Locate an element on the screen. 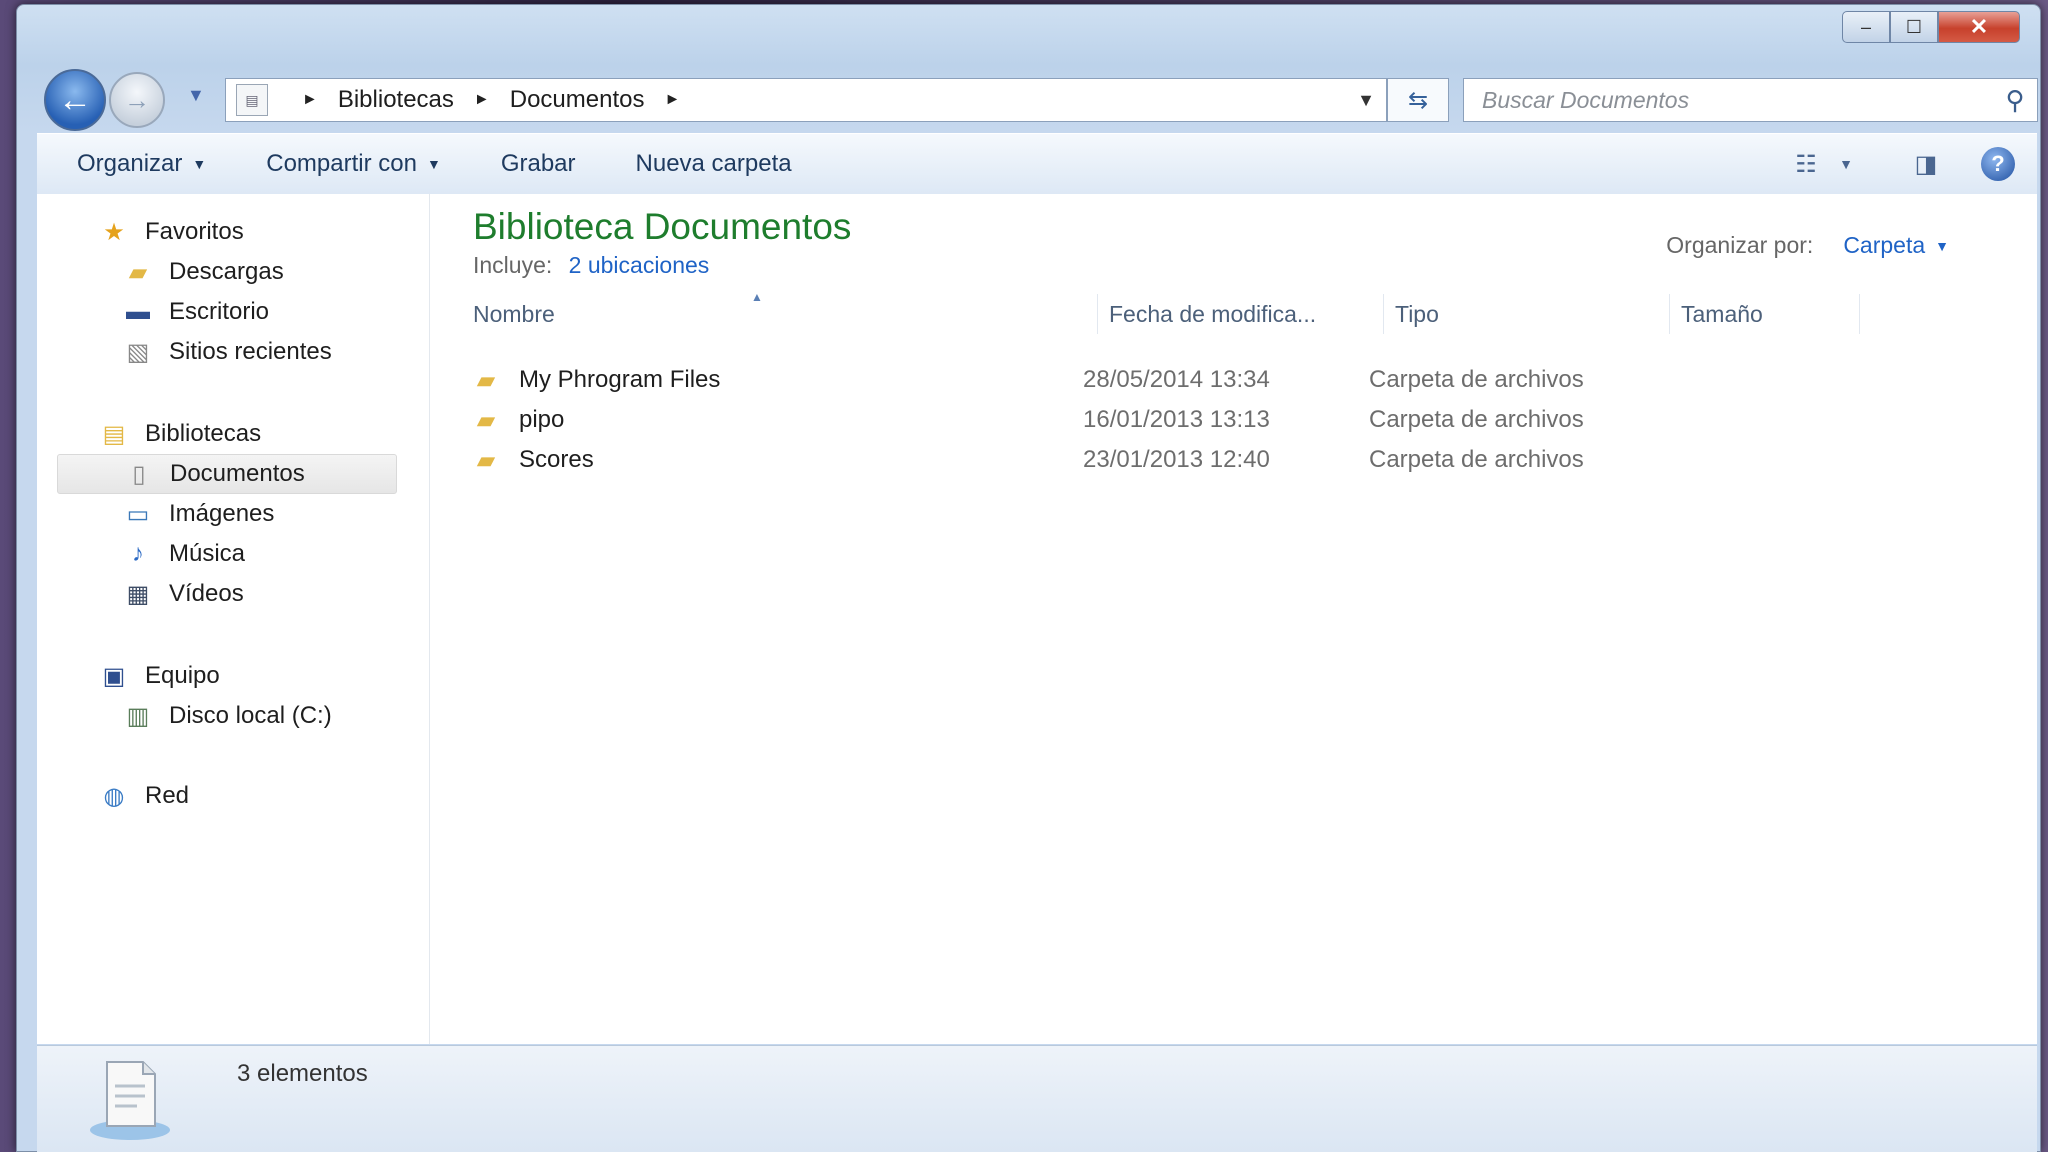 This screenshot has height=1152, width=2048. address-dropdown-icon: ▼ is located at coordinates (1366, 100).